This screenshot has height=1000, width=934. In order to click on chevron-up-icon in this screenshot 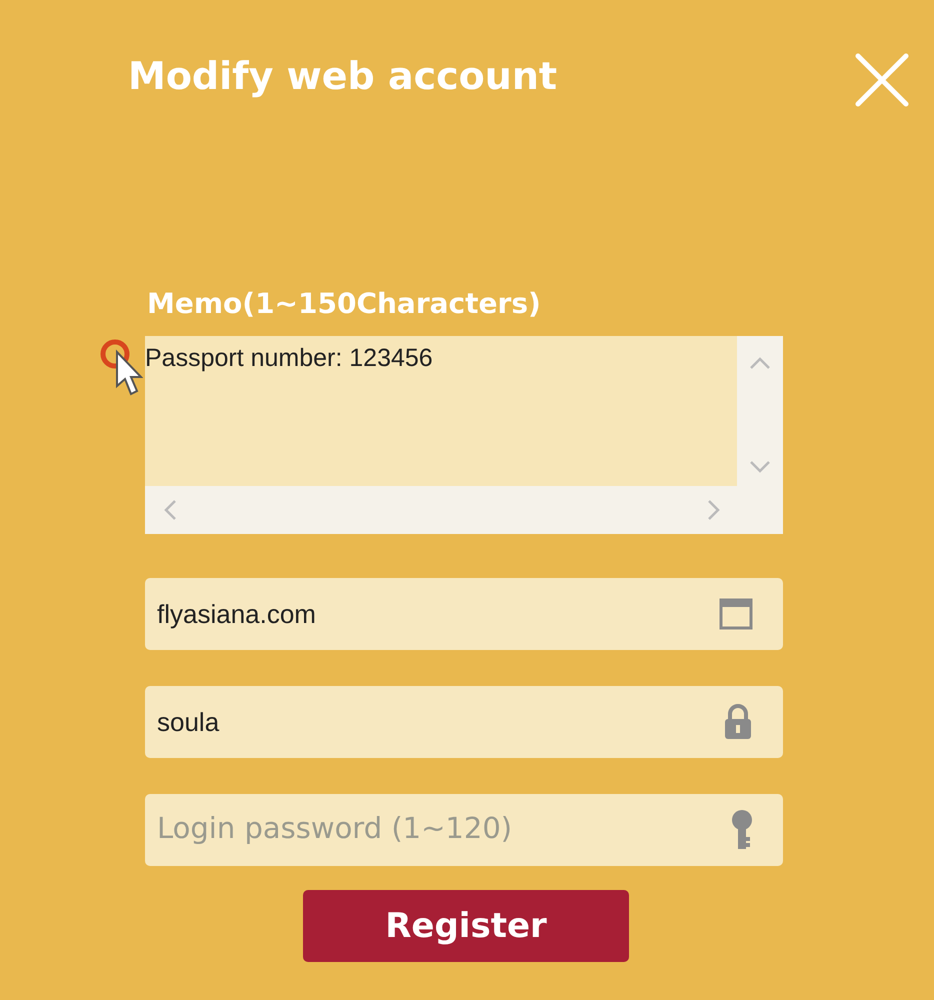, I will do `click(760, 363)`.